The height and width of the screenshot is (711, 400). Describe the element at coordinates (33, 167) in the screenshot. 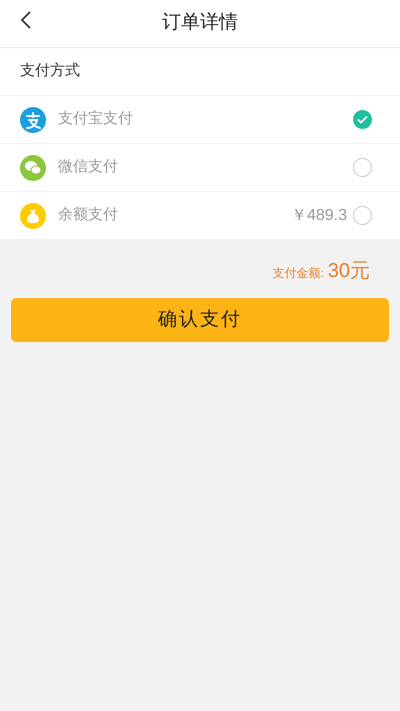

I see `chat-bubbles-icon` at that location.